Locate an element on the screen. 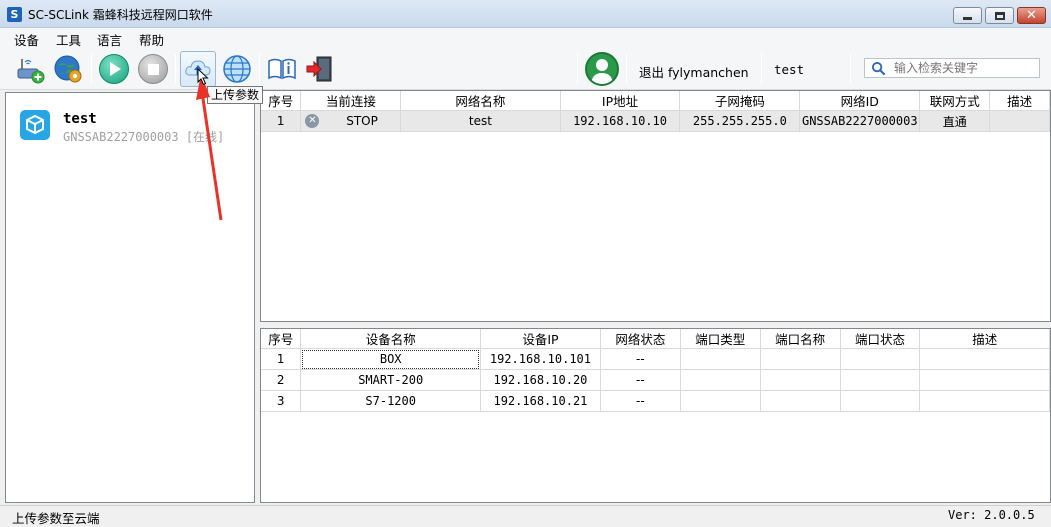 The image size is (1051, 527). exit-door-icon is located at coordinates (319, 69).